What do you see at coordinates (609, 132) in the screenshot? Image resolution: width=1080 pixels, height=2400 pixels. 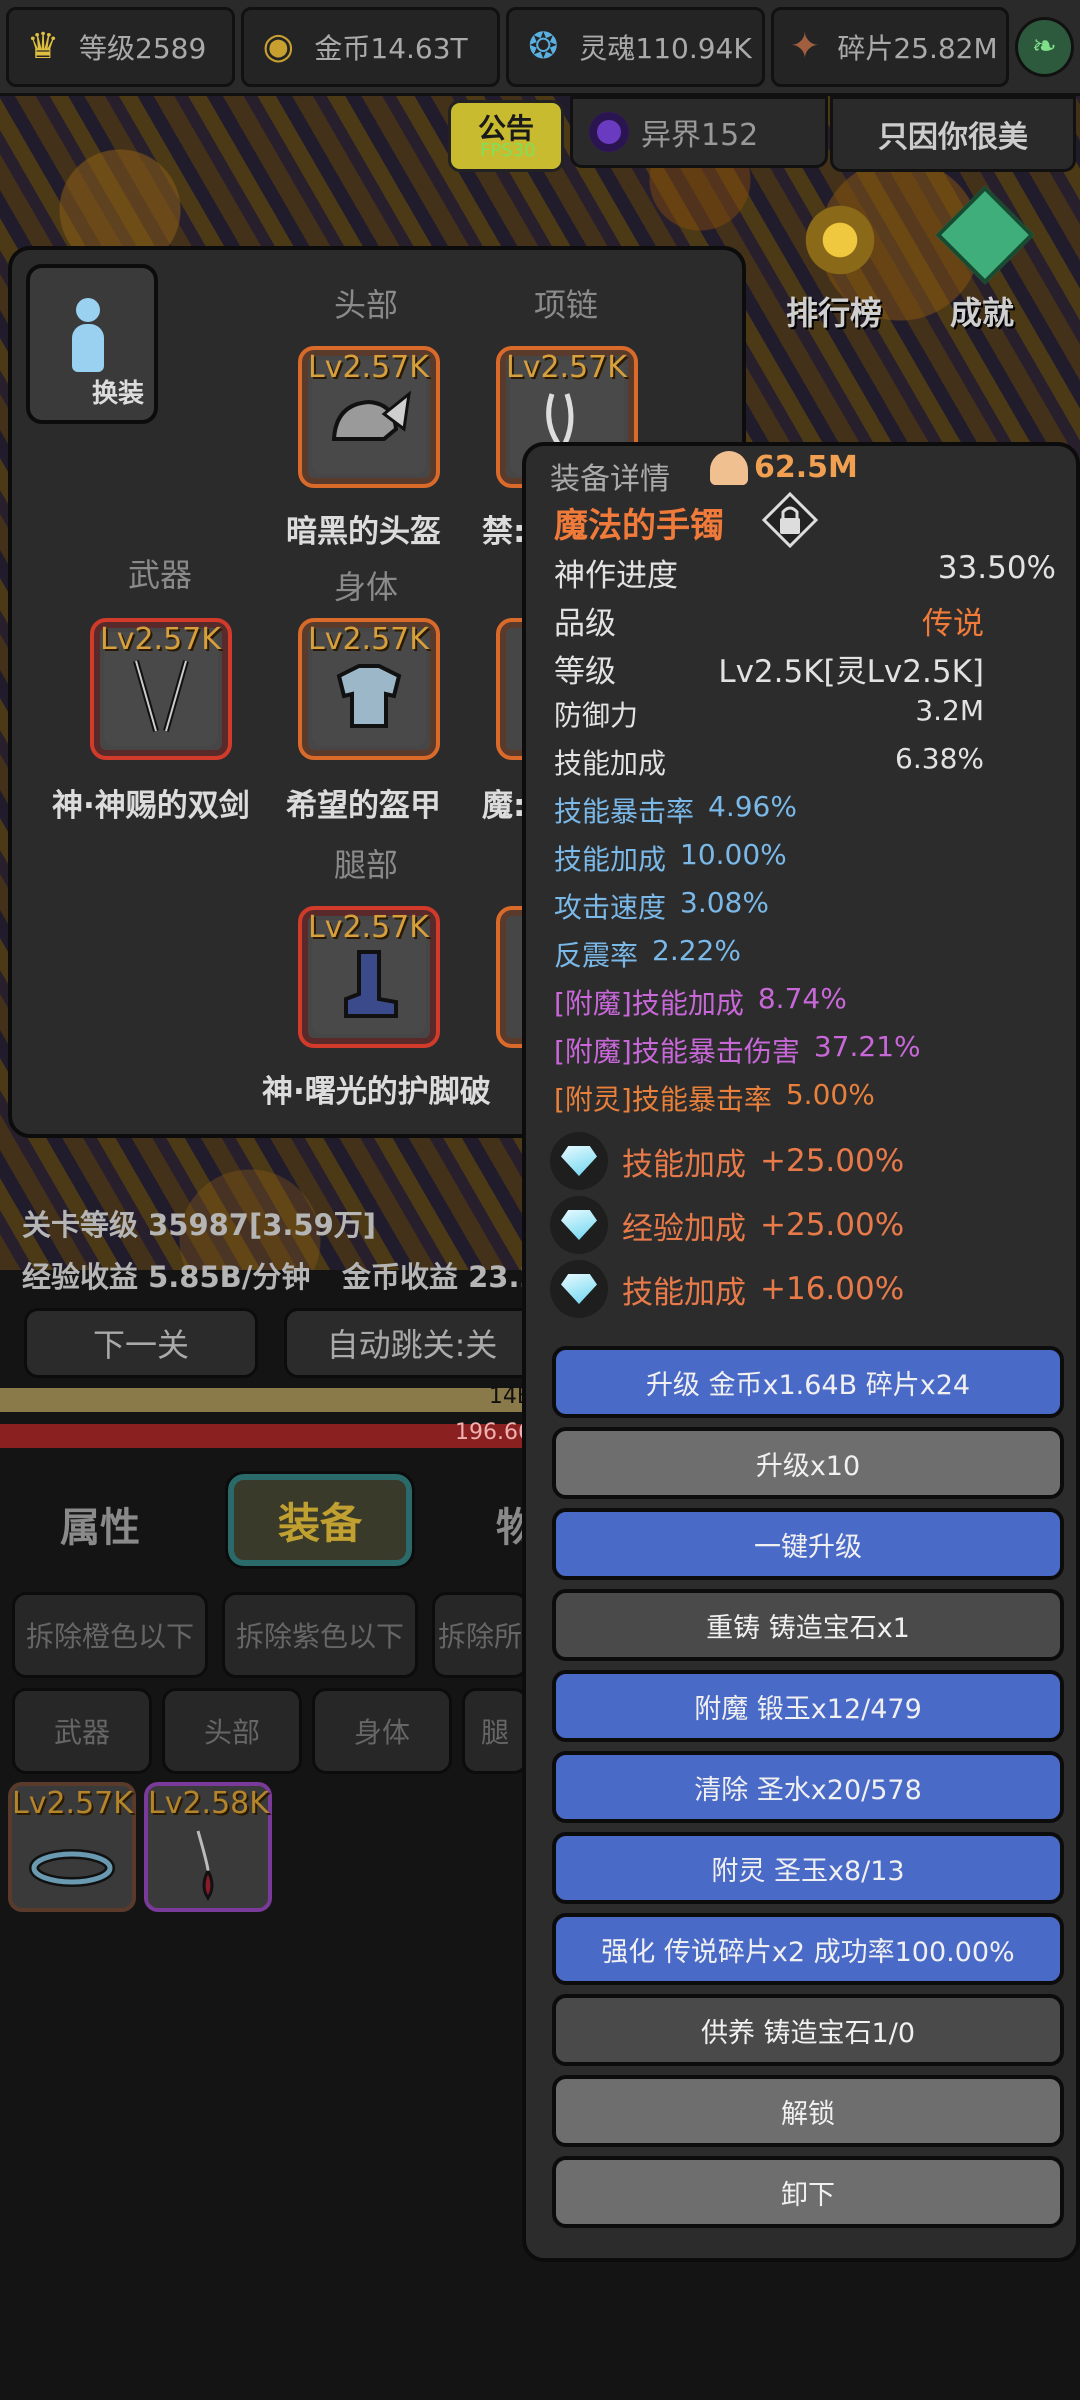 I see `portal-icon` at bounding box center [609, 132].